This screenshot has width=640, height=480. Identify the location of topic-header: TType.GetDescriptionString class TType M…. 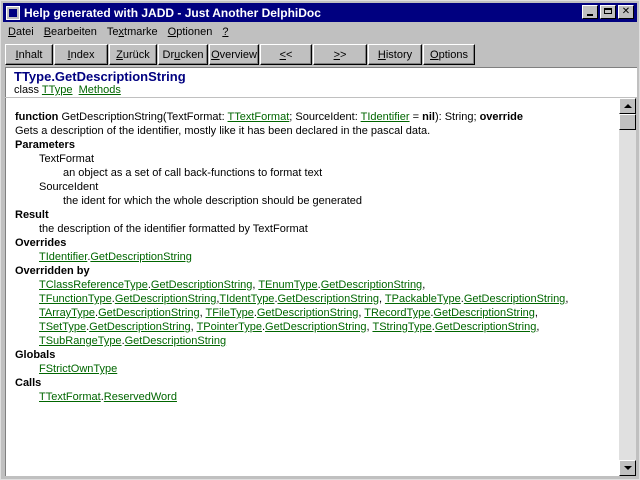
(321, 82).